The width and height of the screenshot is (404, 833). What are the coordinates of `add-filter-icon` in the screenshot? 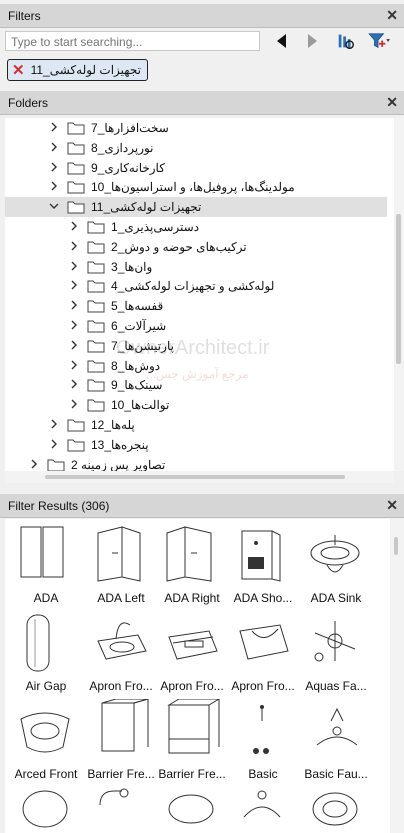 It's located at (379, 41).